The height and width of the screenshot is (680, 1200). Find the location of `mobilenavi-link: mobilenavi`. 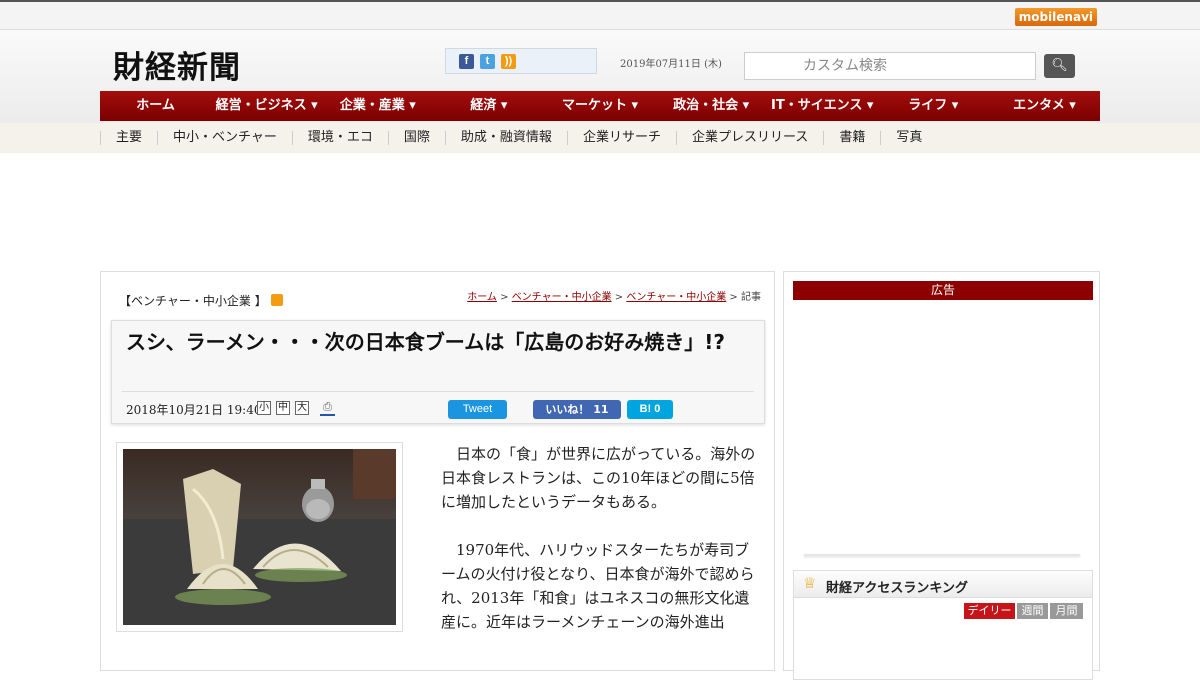

mobilenavi-link: mobilenavi is located at coordinates (1055, 17).